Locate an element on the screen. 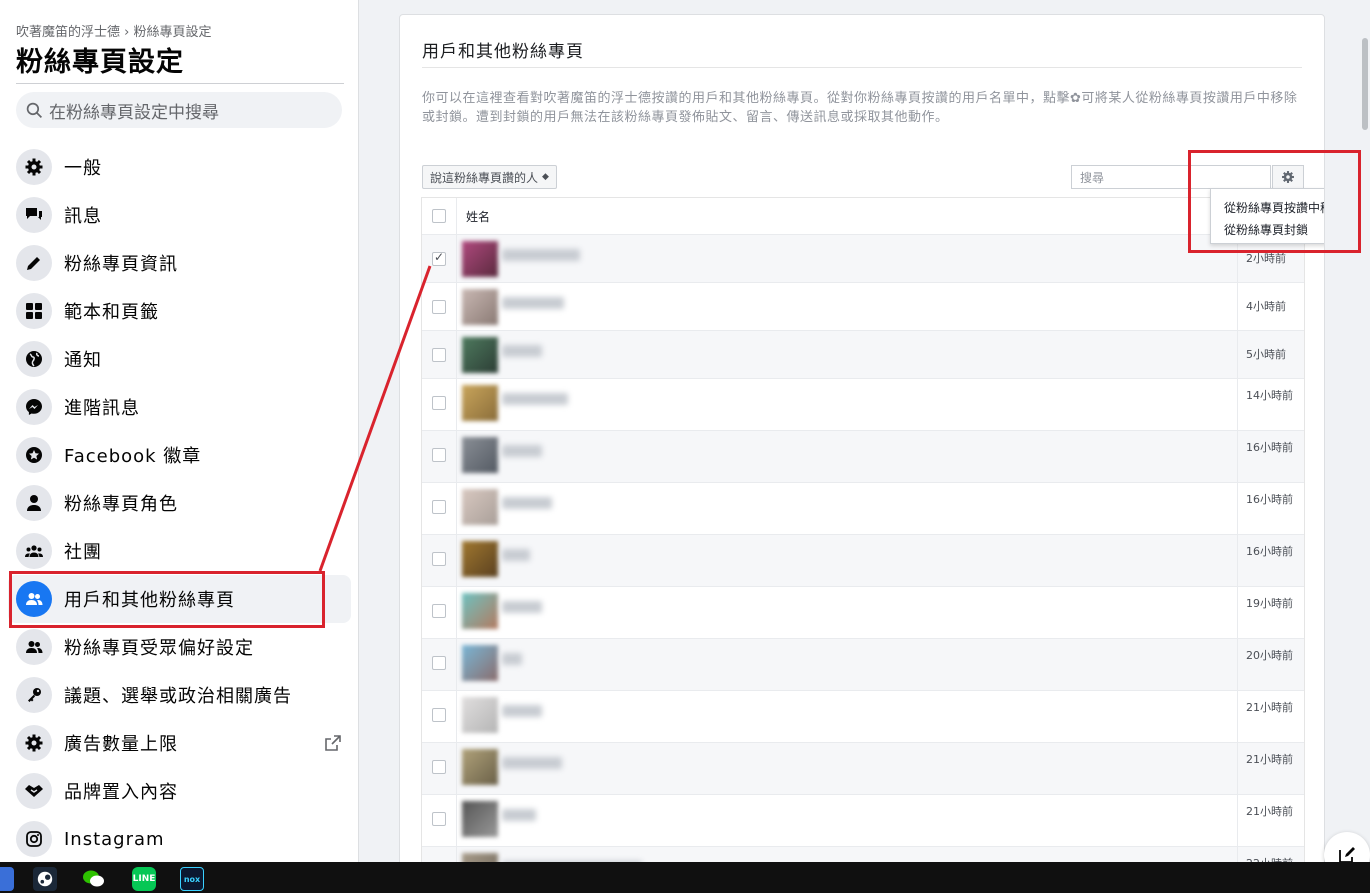 The image size is (1370, 893). page-title: 粉絲專頁設定 is located at coordinates (100, 62).